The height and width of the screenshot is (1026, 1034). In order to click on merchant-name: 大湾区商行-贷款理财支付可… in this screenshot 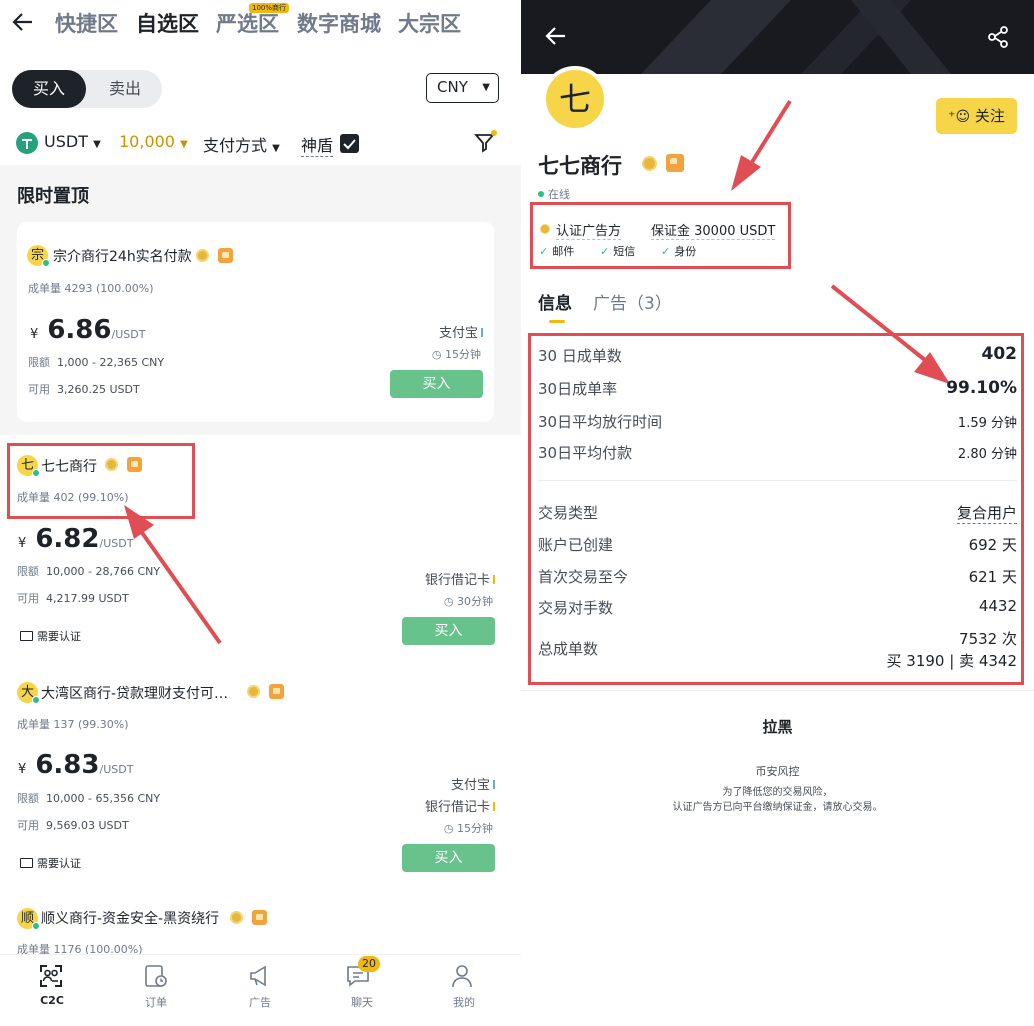, I will do `click(134, 693)`.